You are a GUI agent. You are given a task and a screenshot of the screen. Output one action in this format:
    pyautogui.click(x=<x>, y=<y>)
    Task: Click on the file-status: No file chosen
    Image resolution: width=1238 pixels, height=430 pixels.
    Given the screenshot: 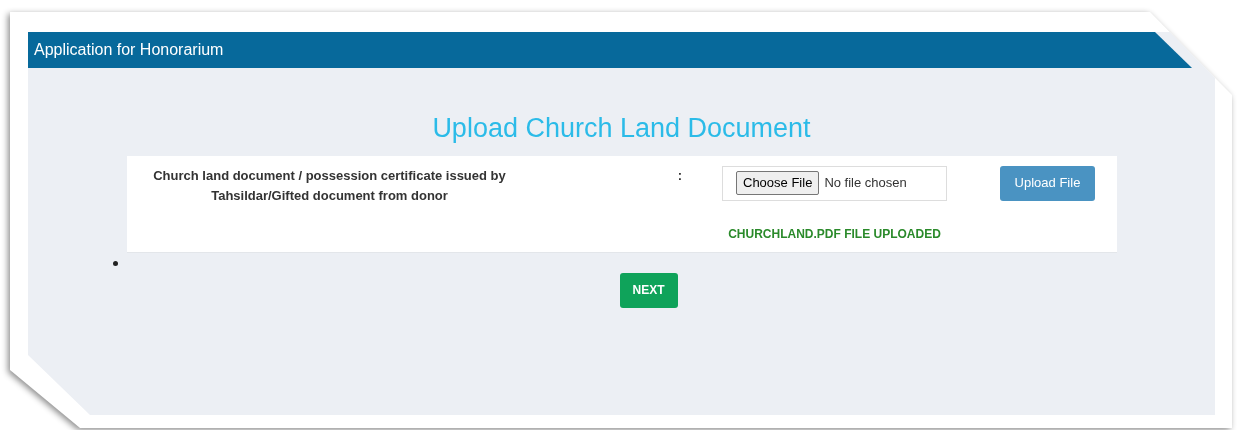 What is the action you would take?
    pyautogui.click(x=865, y=183)
    